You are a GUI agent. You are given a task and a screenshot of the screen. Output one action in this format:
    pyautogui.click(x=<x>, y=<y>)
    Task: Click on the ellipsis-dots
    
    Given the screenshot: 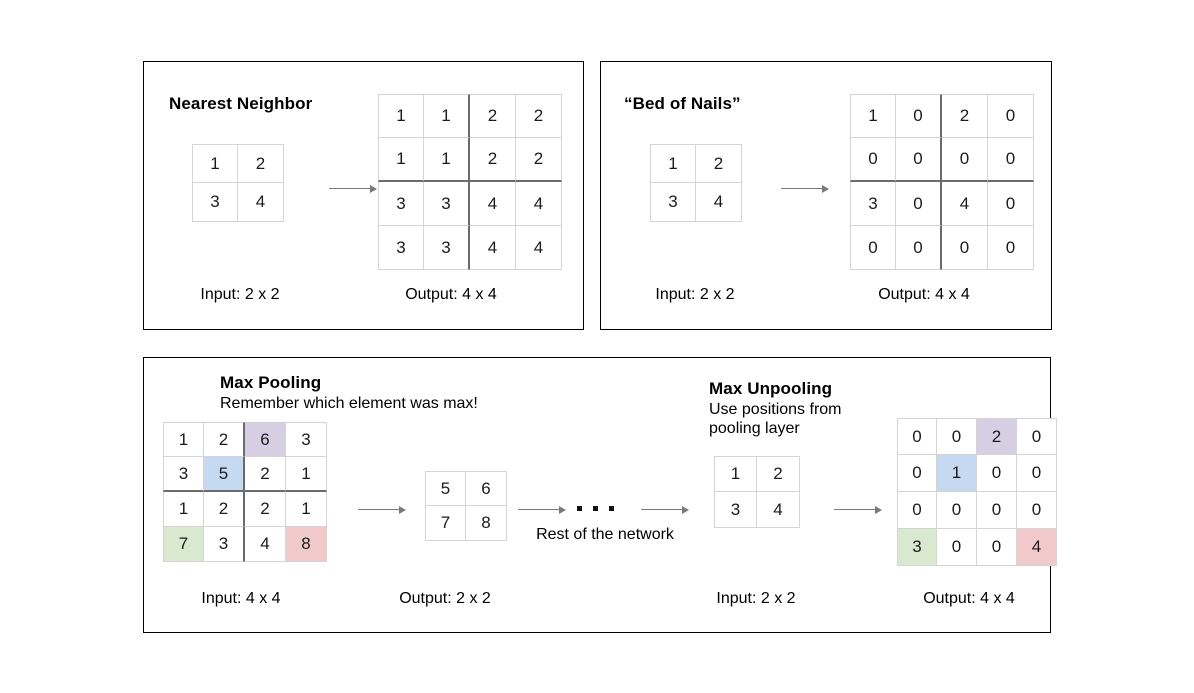 What is the action you would take?
    pyautogui.click(x=595, y=508)
    